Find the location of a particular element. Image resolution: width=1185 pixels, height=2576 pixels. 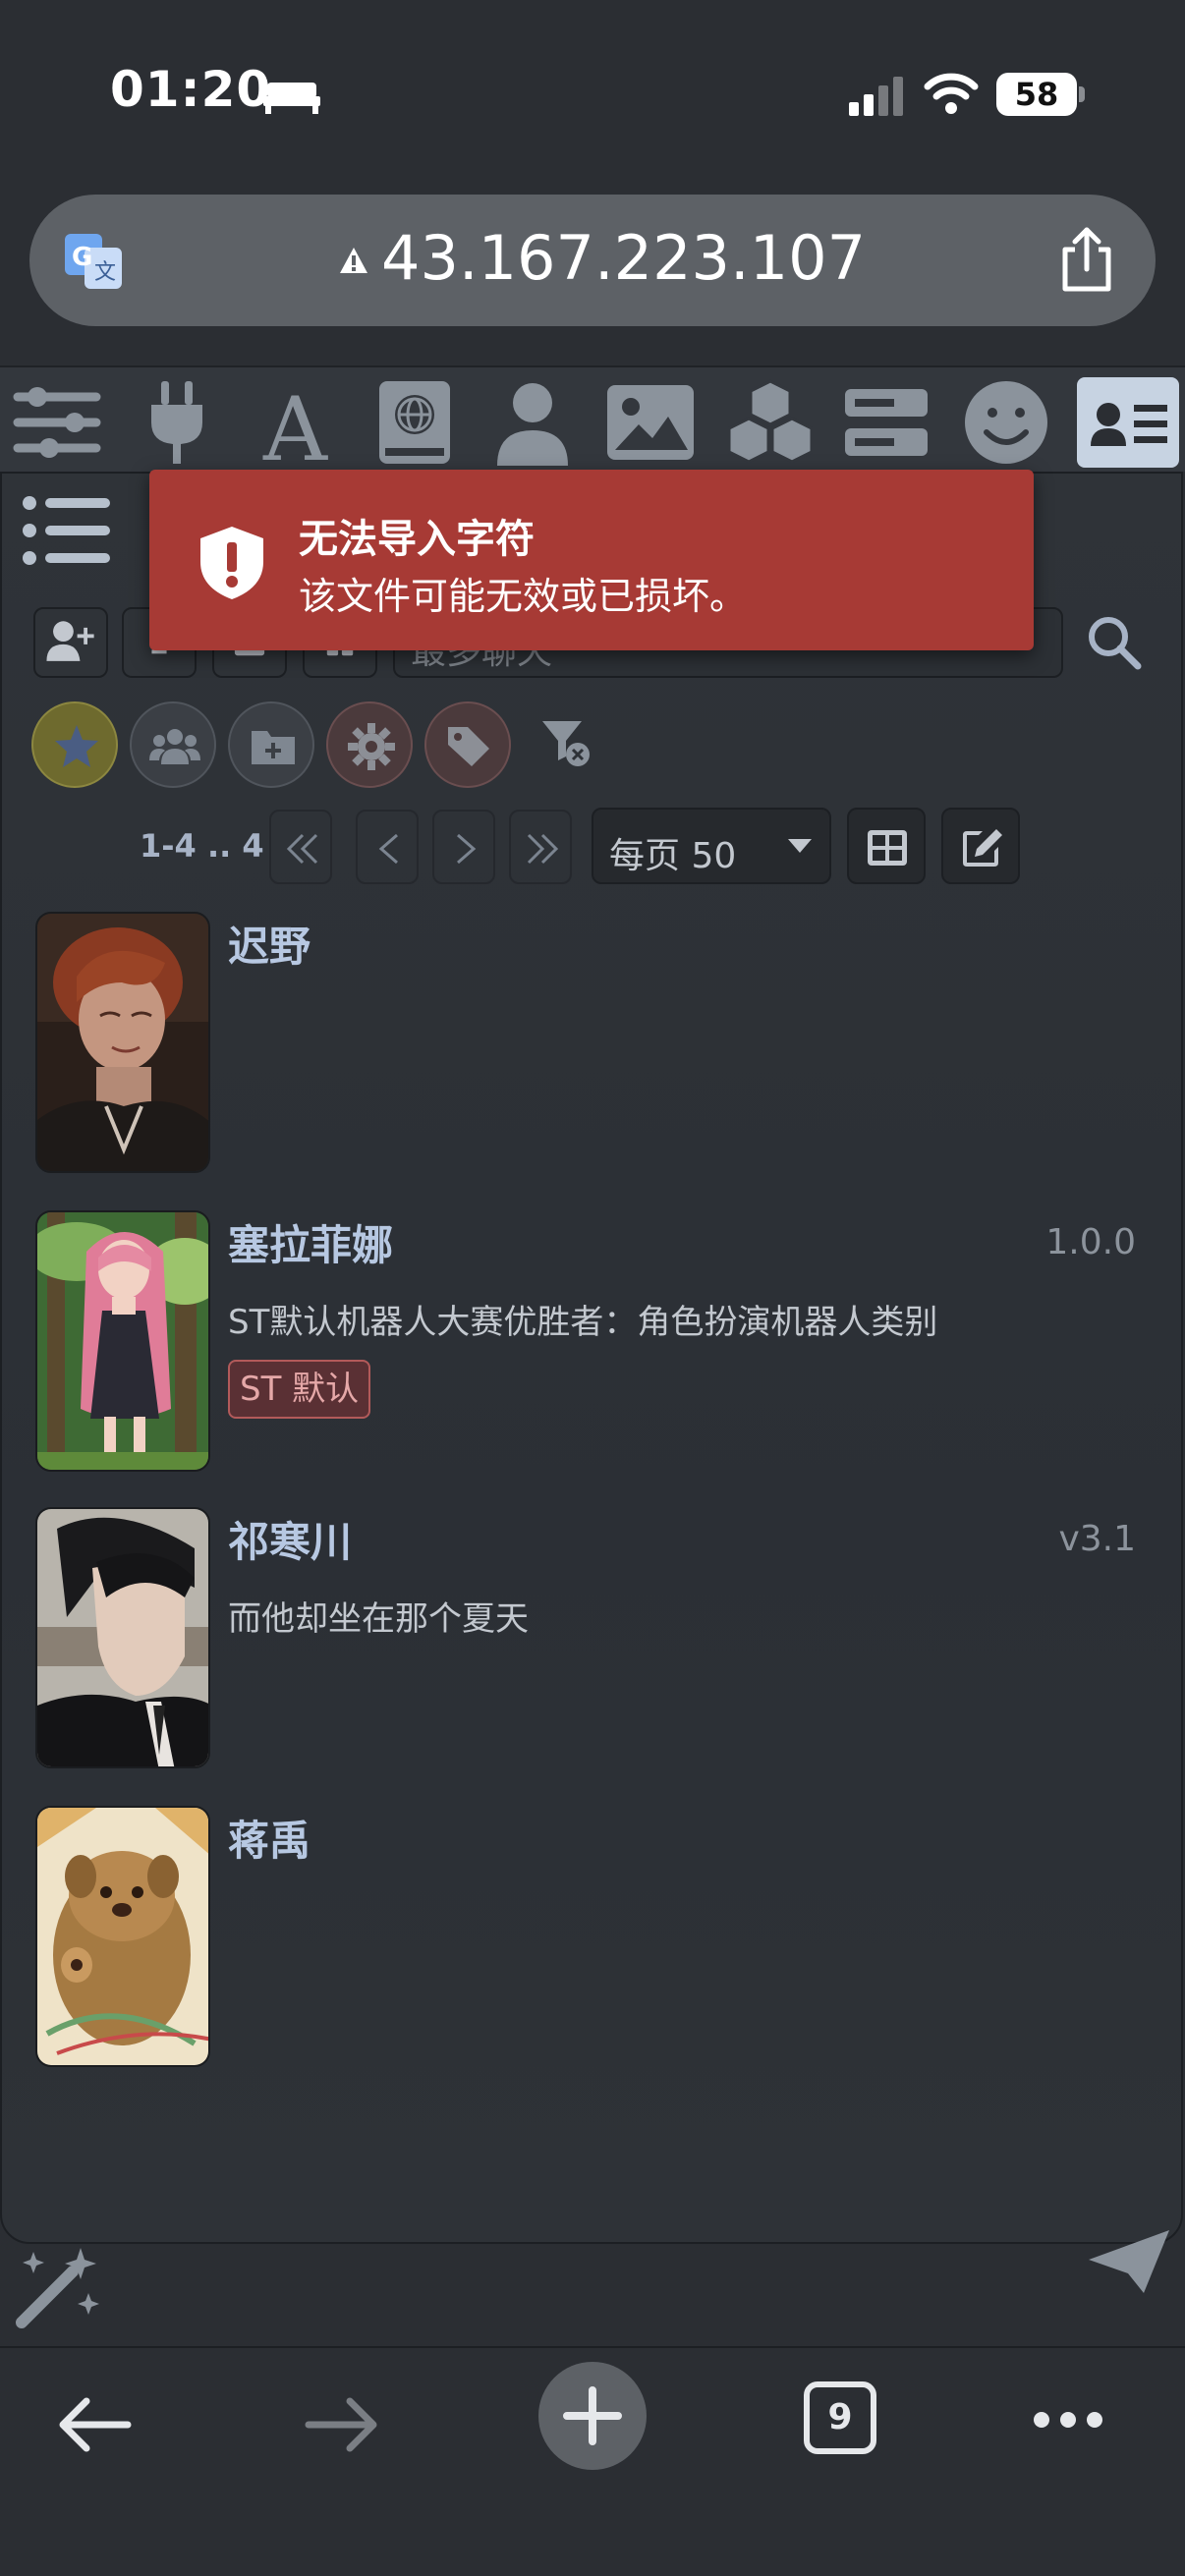

character-name: 蒋禹 is located at coordinates (269, 1841).